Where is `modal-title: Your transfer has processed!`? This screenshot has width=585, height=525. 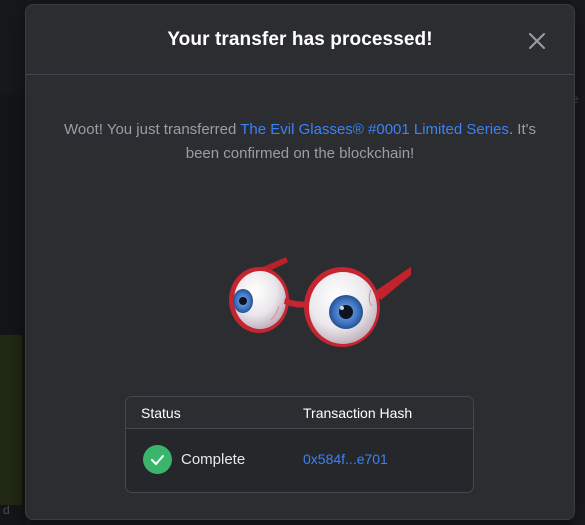
modal-title: Your transfer has processed! is located at coordinates (300, 39).